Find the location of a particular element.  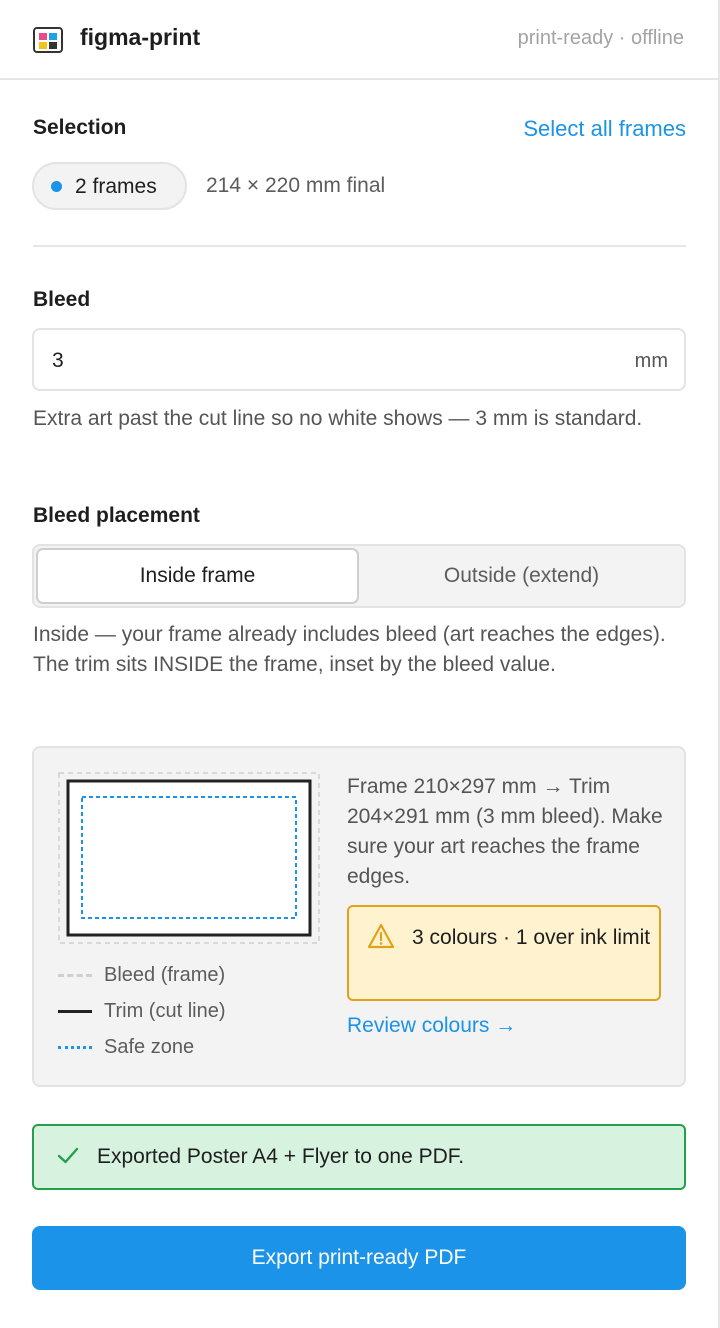

export-success-toast: Exported Poster A4 + Flyer to one PDF. is located at coordinates (359, 1157).